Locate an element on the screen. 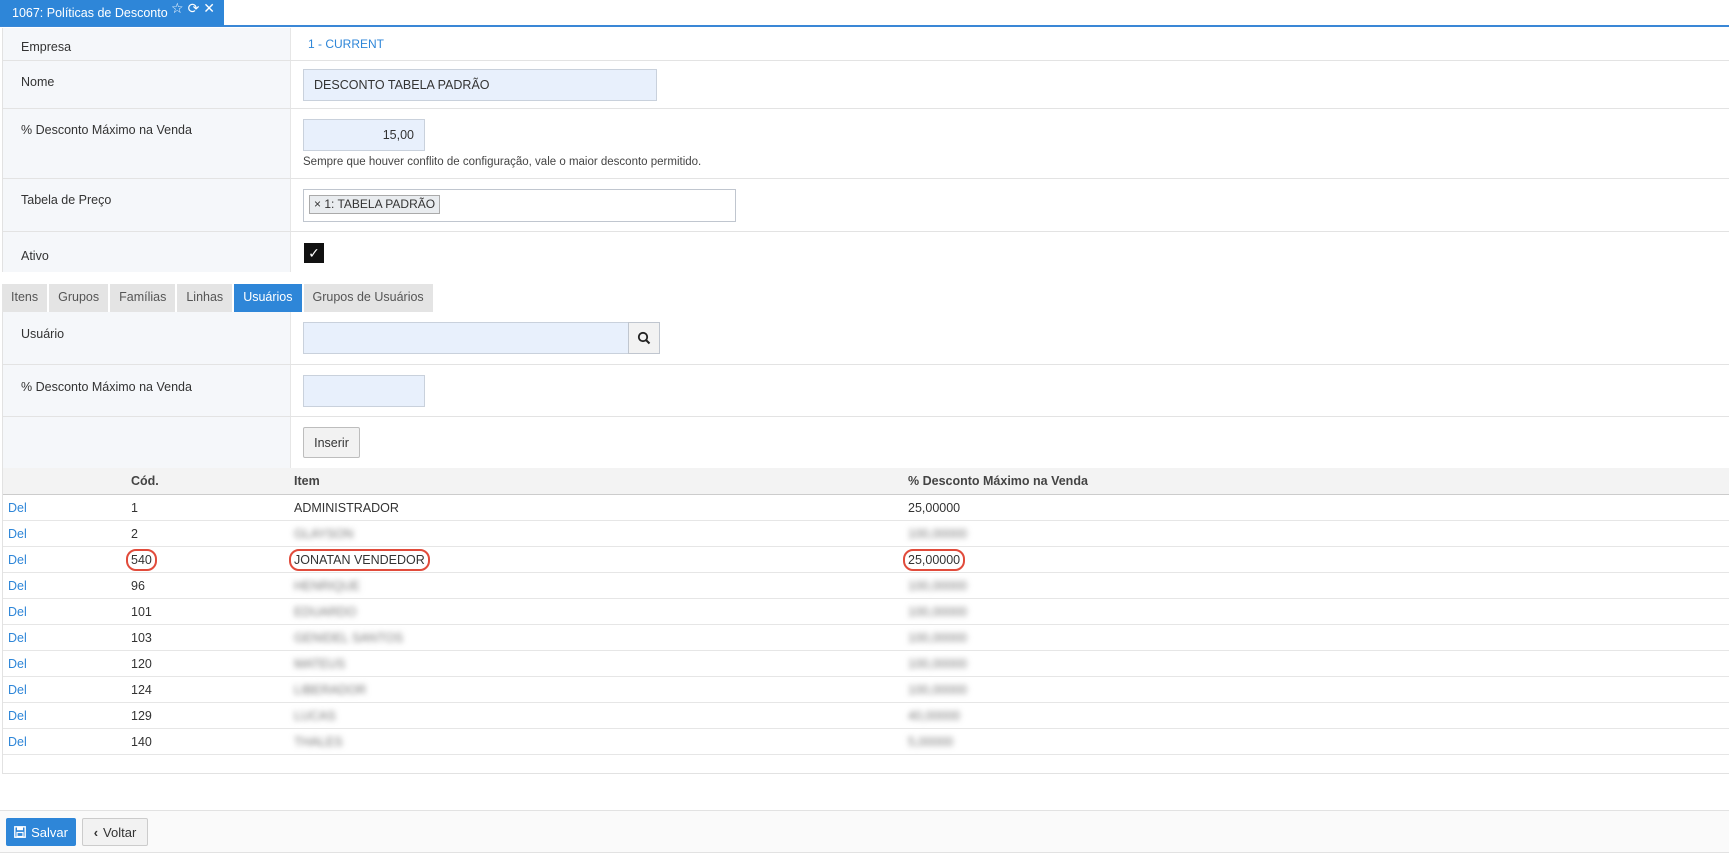 The image size is (1729, 857). window-tab-bar: 1067: Políticas de Desconto ☆⟳✕ is located at coordinates (864, 13).